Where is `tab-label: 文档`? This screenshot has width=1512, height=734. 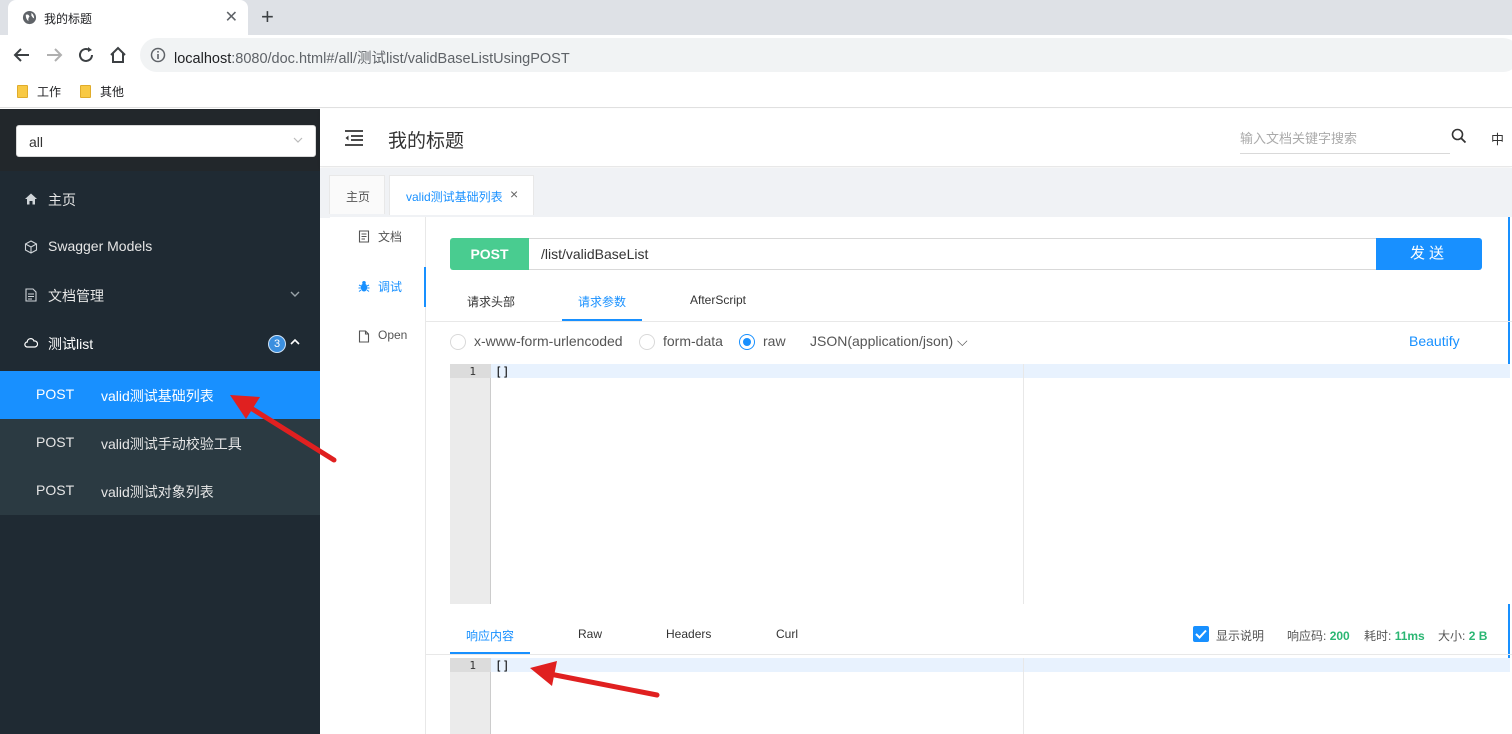 tab-label: 文档 is located at coordinates (390, 237).